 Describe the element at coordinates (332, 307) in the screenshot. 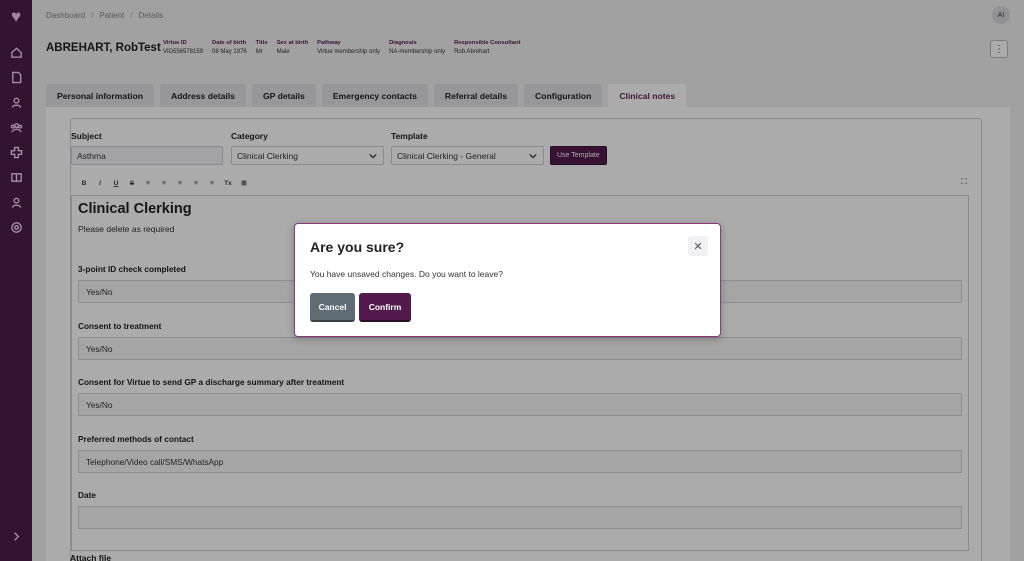

I see `cancel-button: Cancel` at that location.